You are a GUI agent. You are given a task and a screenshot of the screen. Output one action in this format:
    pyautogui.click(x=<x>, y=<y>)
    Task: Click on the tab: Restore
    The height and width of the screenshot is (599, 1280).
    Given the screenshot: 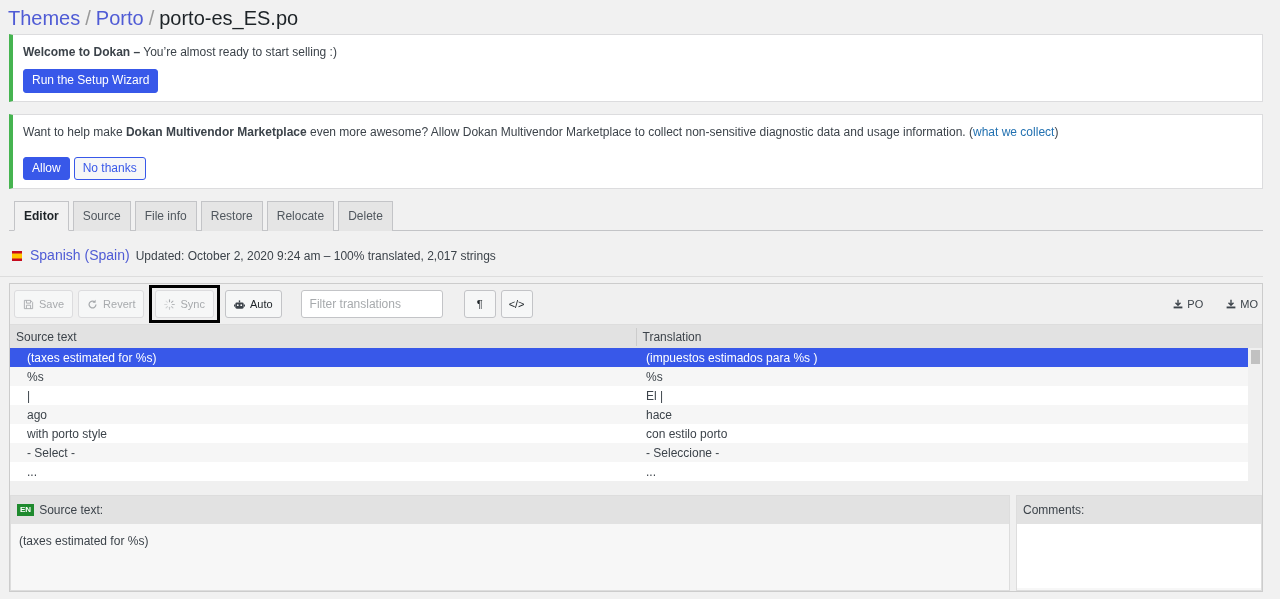 What is the action you would take?
    pyautogui.click(x=231, y=216)
    